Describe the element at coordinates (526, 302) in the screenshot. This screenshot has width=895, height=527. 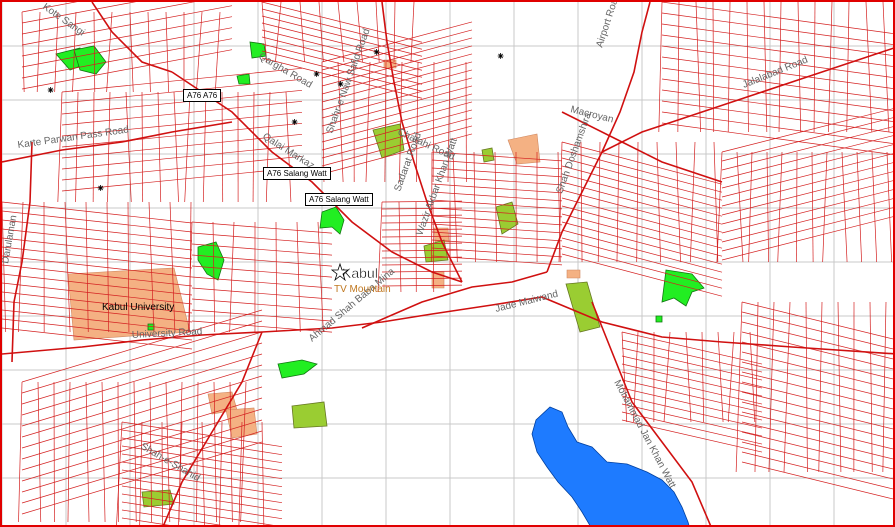
I see `label-maiwand: Jade Maiwand` at that location.